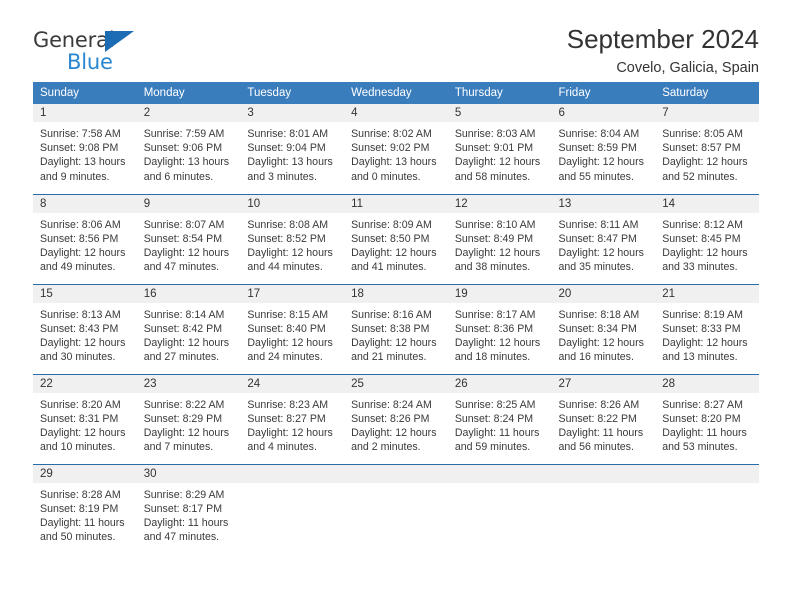  Describe the element at coordinates (186, 530) in the screenshot. I see `daylight-text: Daylight: 11 hours and 47 minutes.` at that location.